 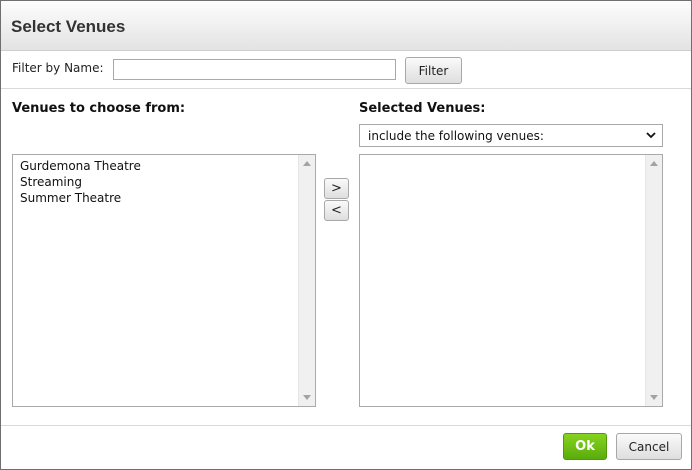 I want to click on selection-mode-select: include the following venues:, so click(x=511, y=135).